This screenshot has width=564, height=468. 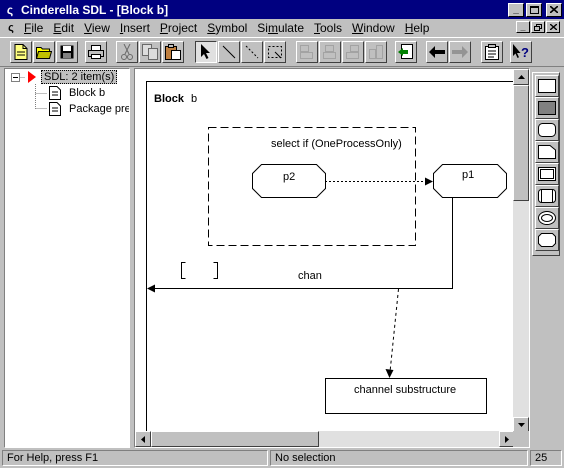 I want to click on filled-block-symbol-button, so click(x=547, y=108).